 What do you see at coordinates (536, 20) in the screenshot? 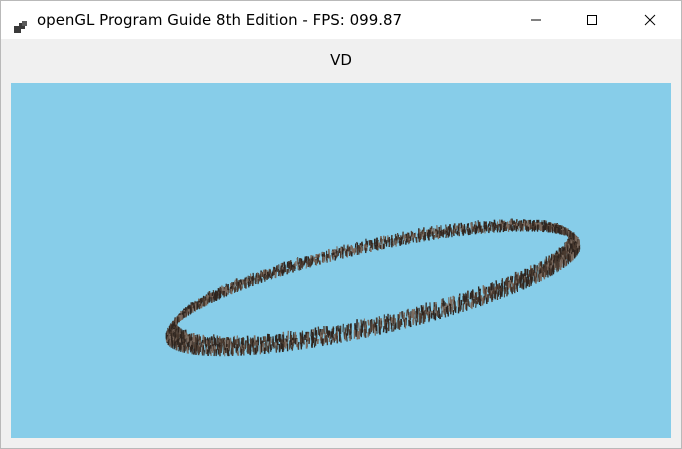
I see `minimize-button` at bounding box center [536, 20].